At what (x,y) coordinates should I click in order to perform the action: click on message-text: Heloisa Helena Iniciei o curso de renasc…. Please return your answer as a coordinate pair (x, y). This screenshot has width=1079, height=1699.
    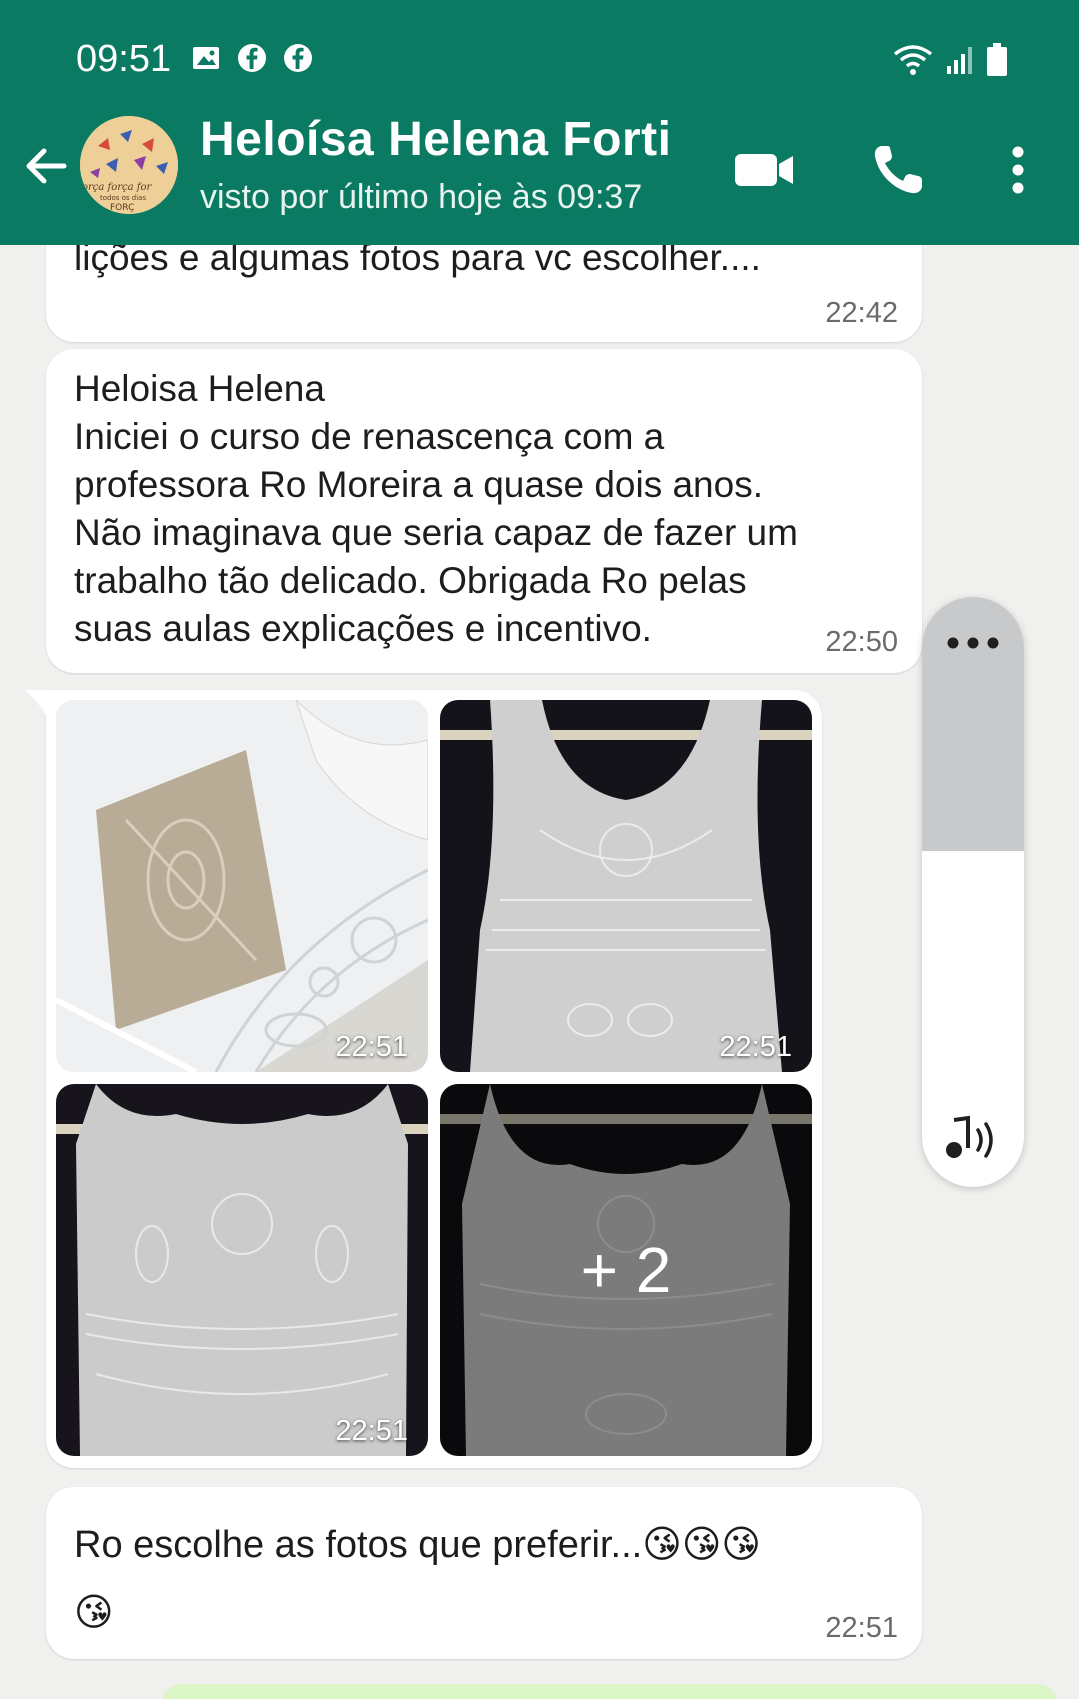
    Looking at the image, I should click on (436, 508).